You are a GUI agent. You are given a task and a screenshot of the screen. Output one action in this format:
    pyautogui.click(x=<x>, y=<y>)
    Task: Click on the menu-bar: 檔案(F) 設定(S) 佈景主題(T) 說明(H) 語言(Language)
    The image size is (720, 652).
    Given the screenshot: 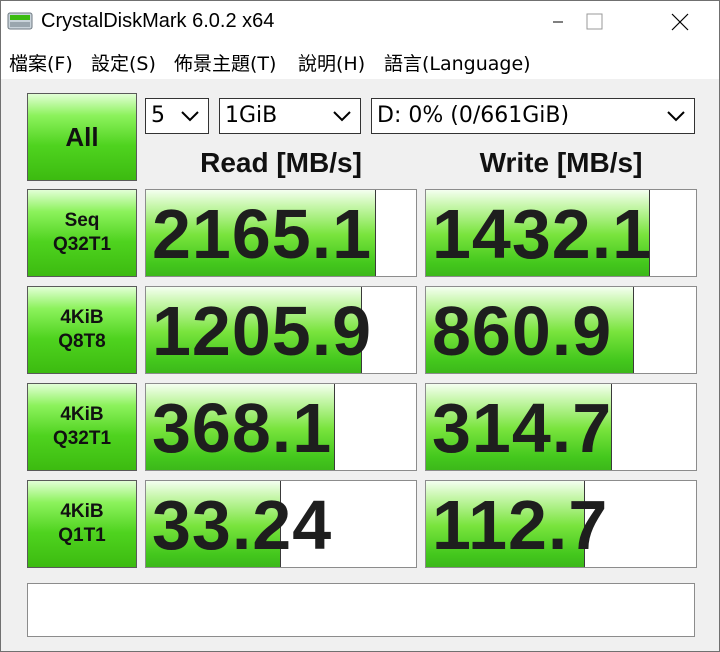 What is the action you would take?
    pyautogui.click(x=360, y=61)
    